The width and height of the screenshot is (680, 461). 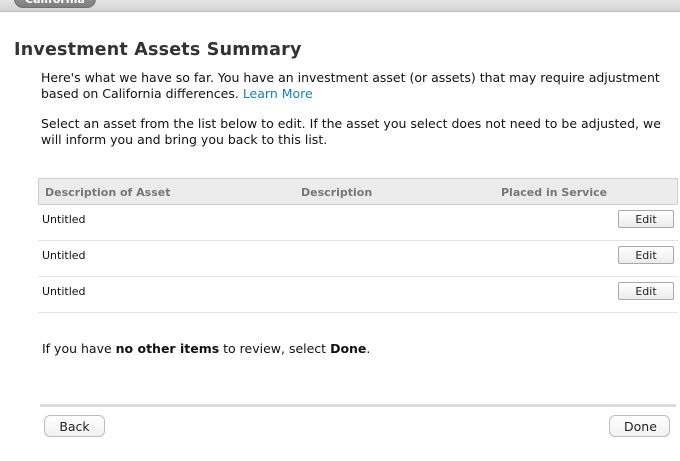 What do you see at coordinates (55, 4) in the screenshot?
I see `state-tab: California` at bounding box center [55, 4].